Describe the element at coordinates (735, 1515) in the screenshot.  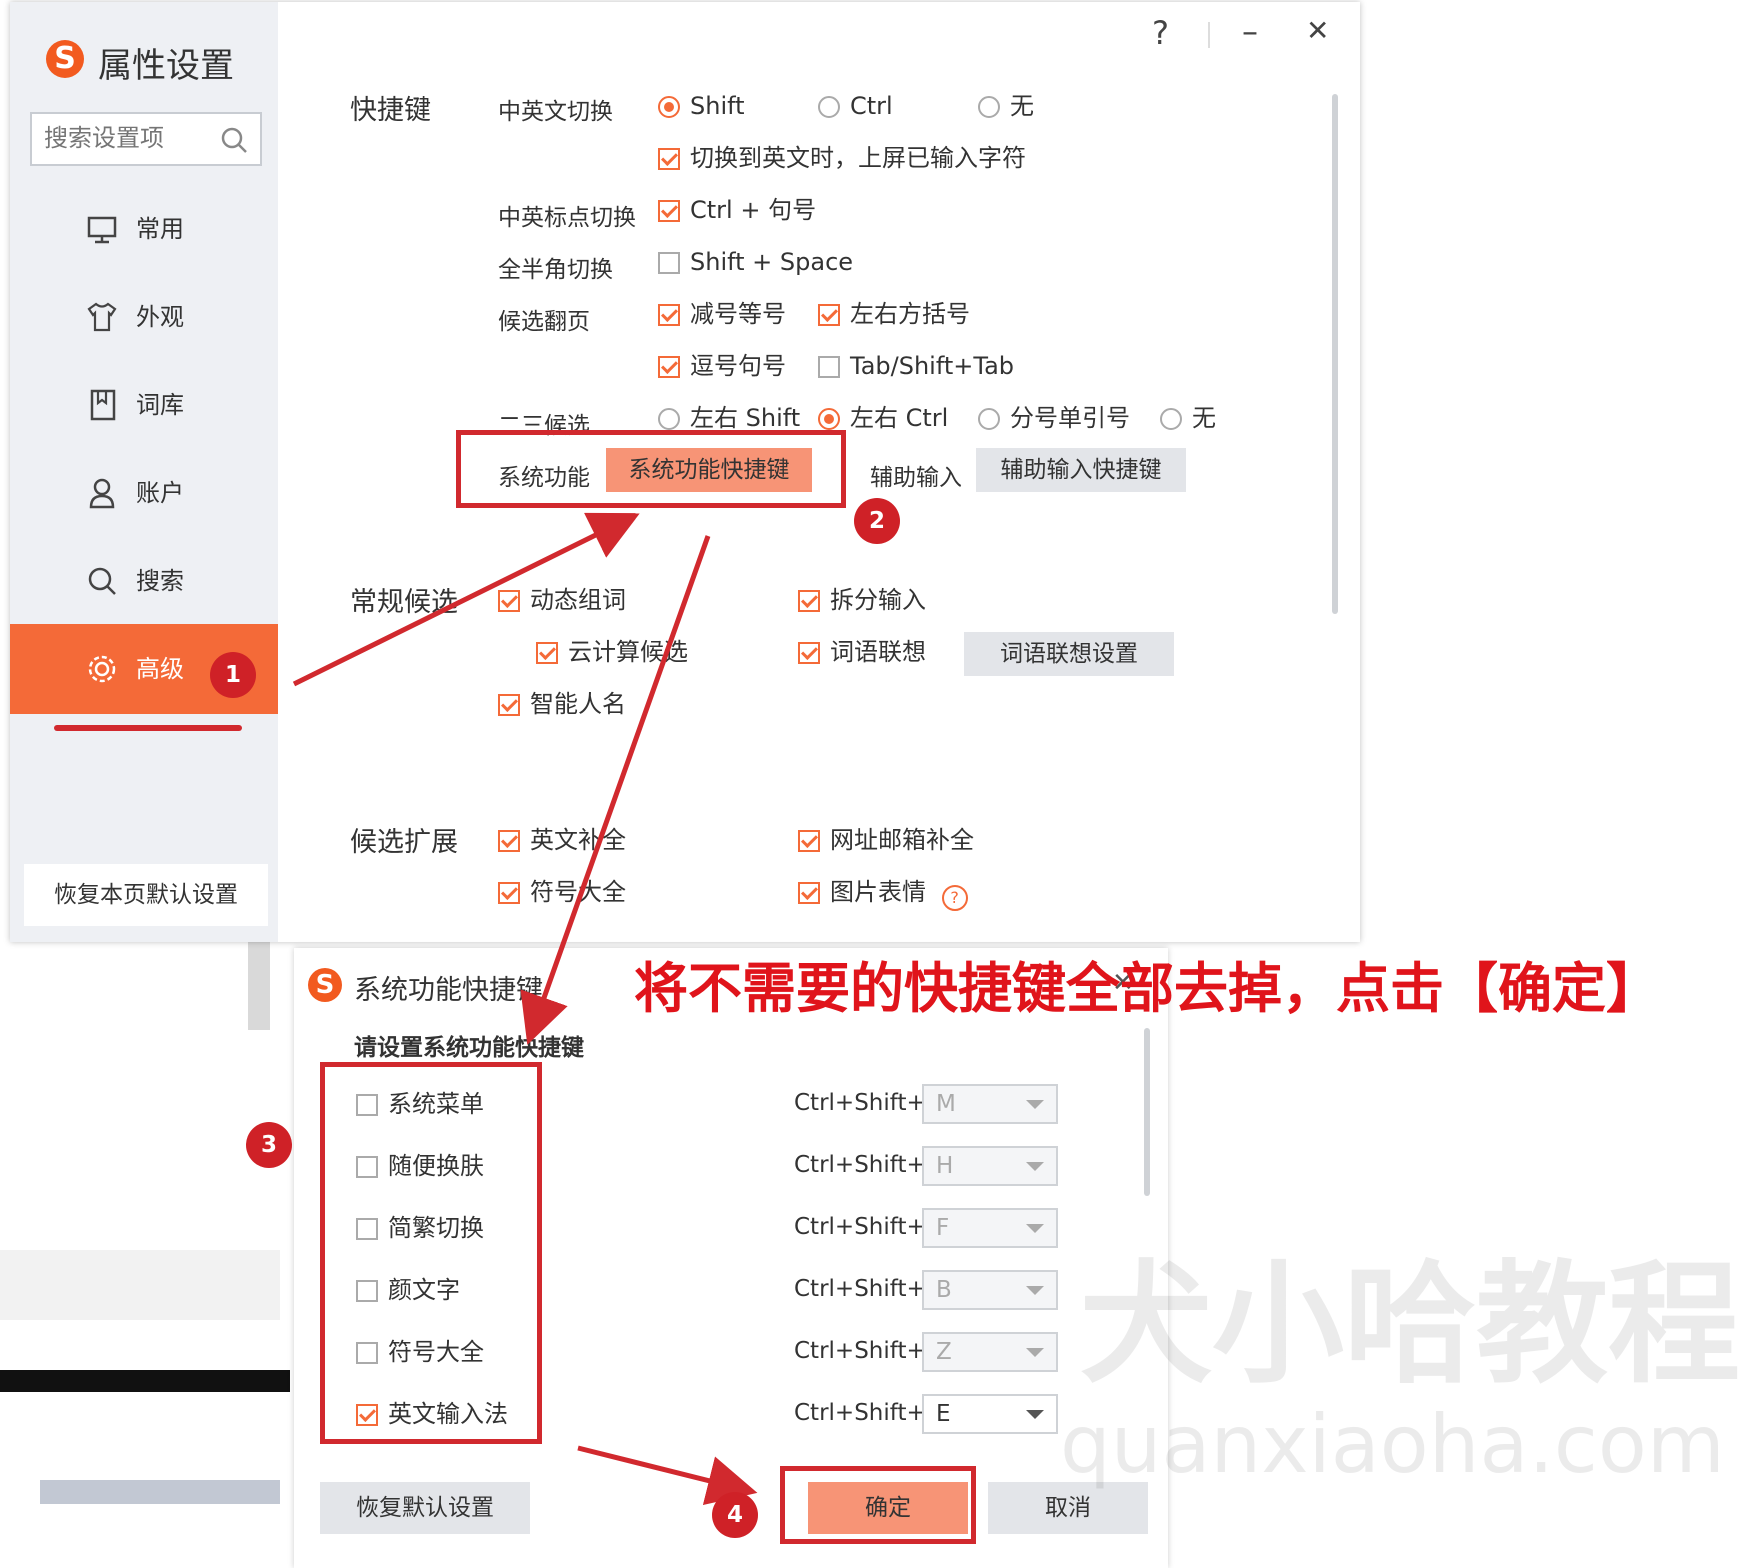
I see `step-badge-4: 4` at that location.